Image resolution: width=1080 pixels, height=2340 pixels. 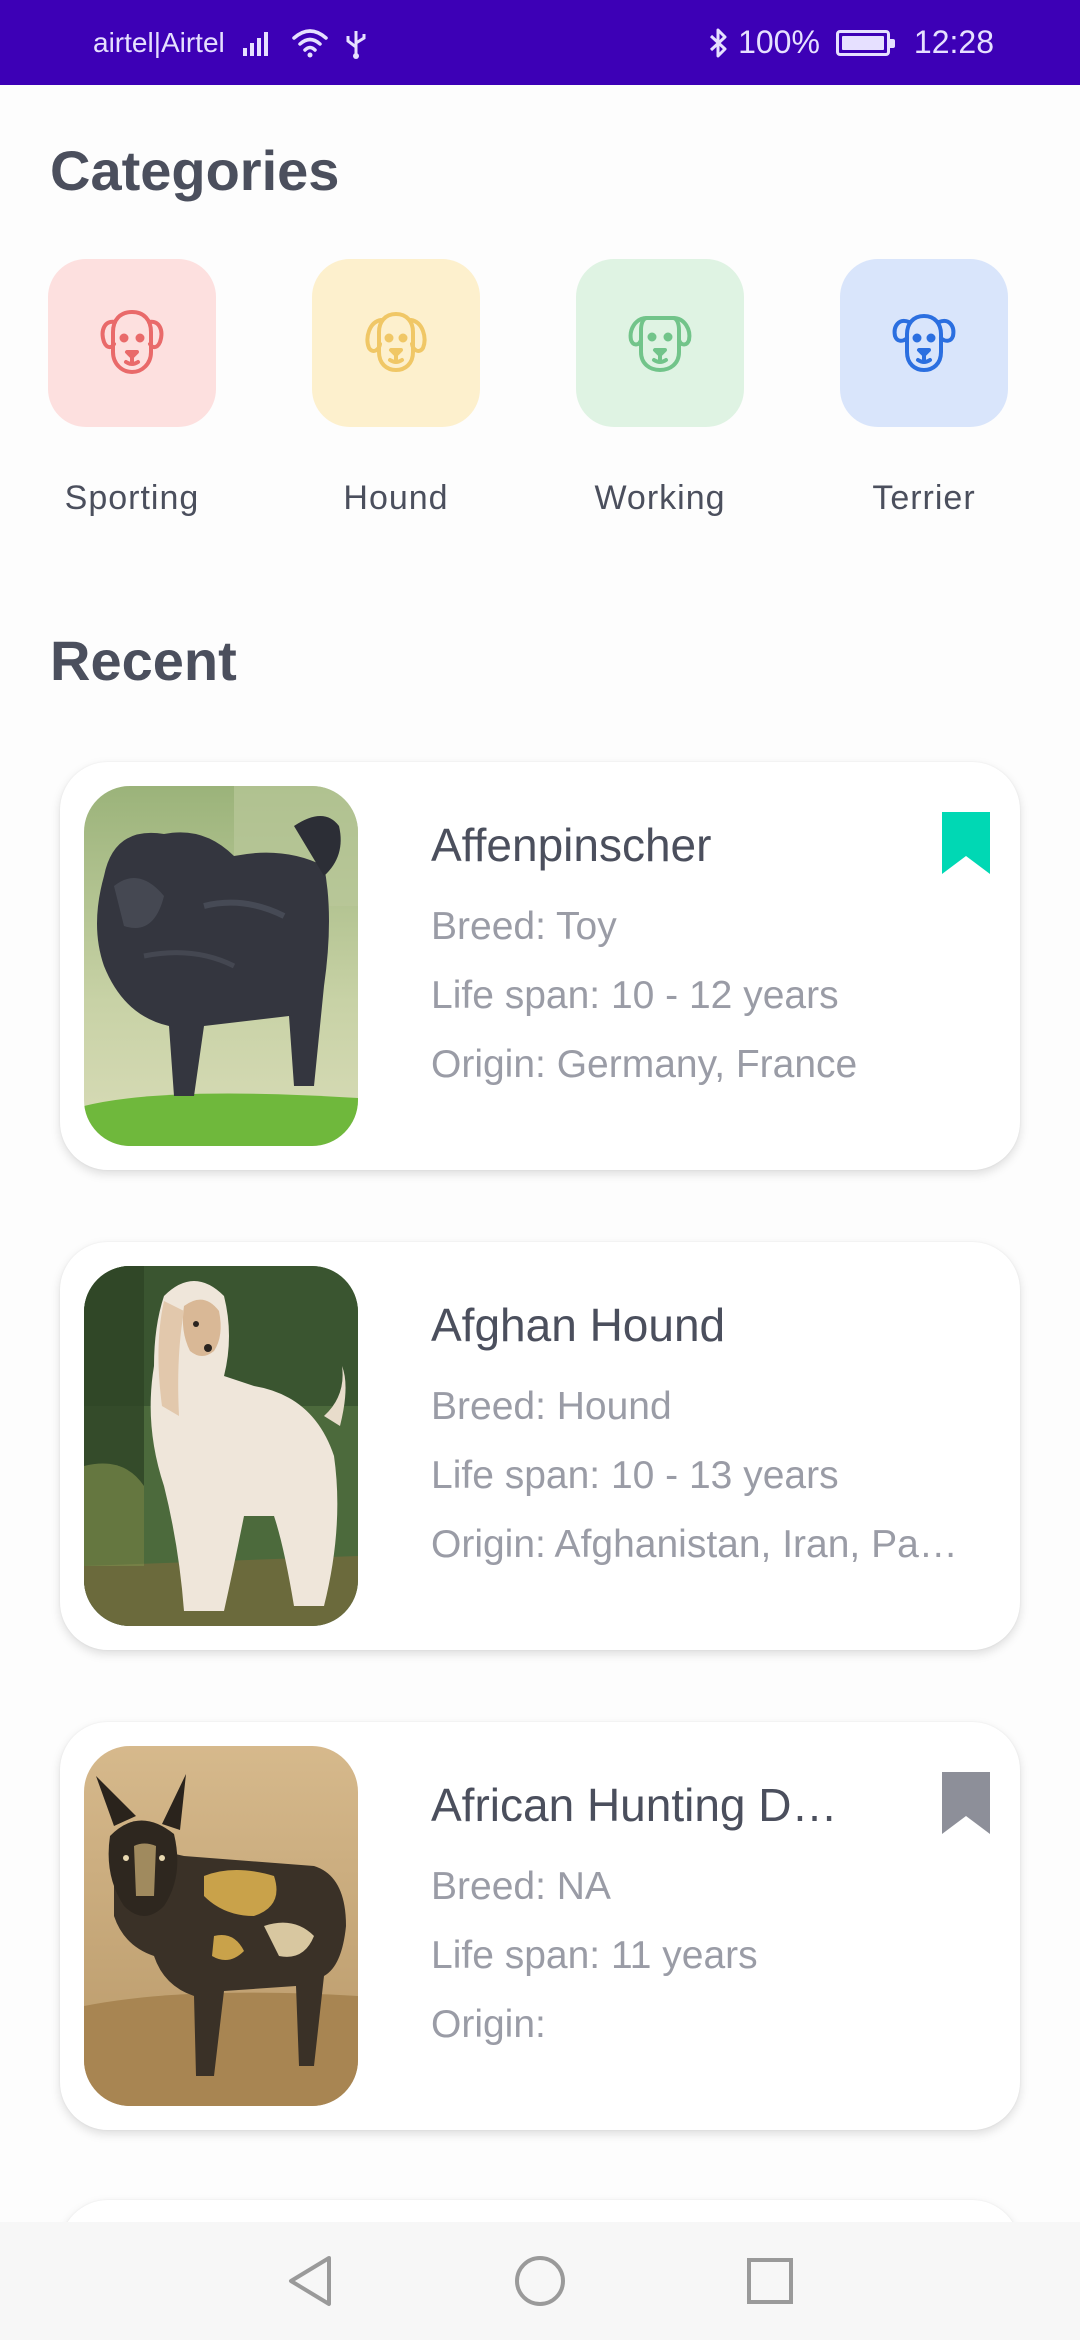 I want to click on life-span: Life span: 11 years, so click(x=594, y=1955).